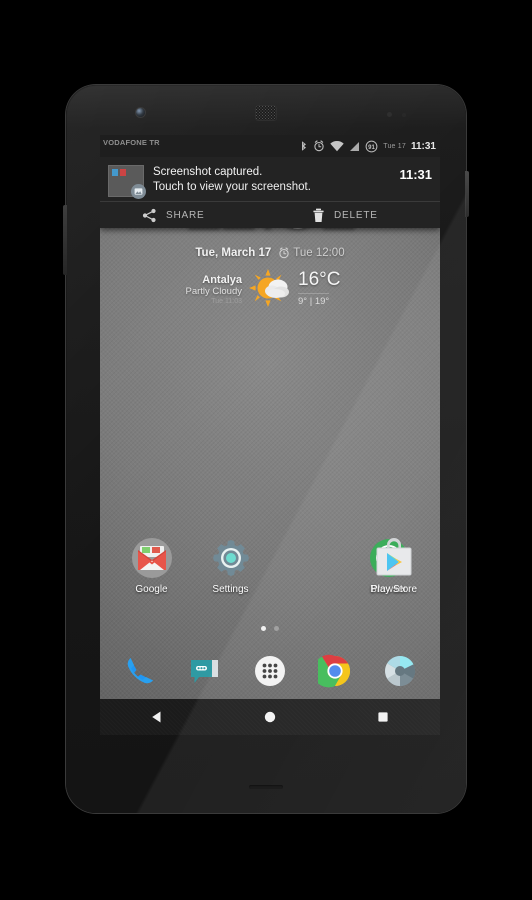 The width and height of the screenshot is (532, 900). Describe the element at coordinates (131, 142) in the screenshot. I see `carrier-label: VODAFONE TR` at that location.